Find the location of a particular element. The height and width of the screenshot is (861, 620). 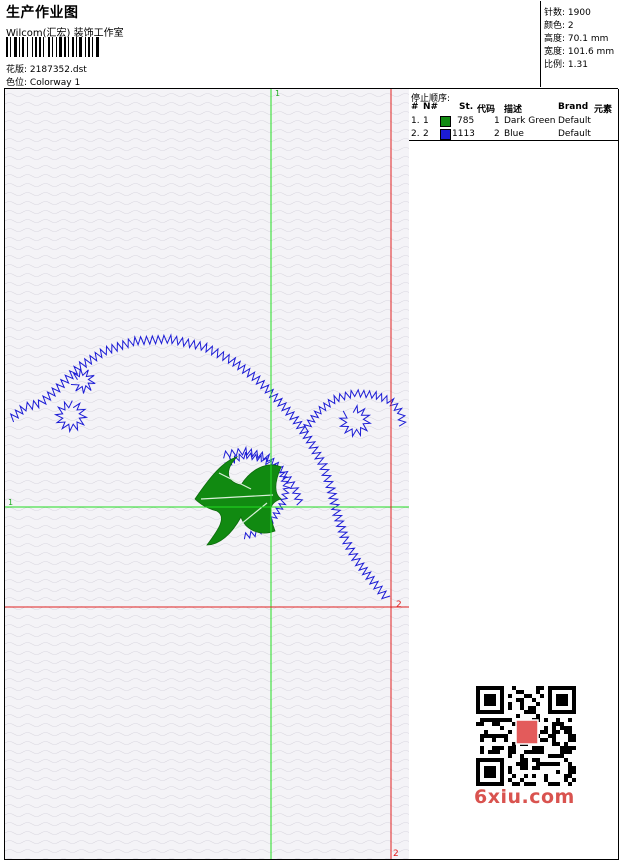

green-h-label: 1 is located at coordinates (10, 502).